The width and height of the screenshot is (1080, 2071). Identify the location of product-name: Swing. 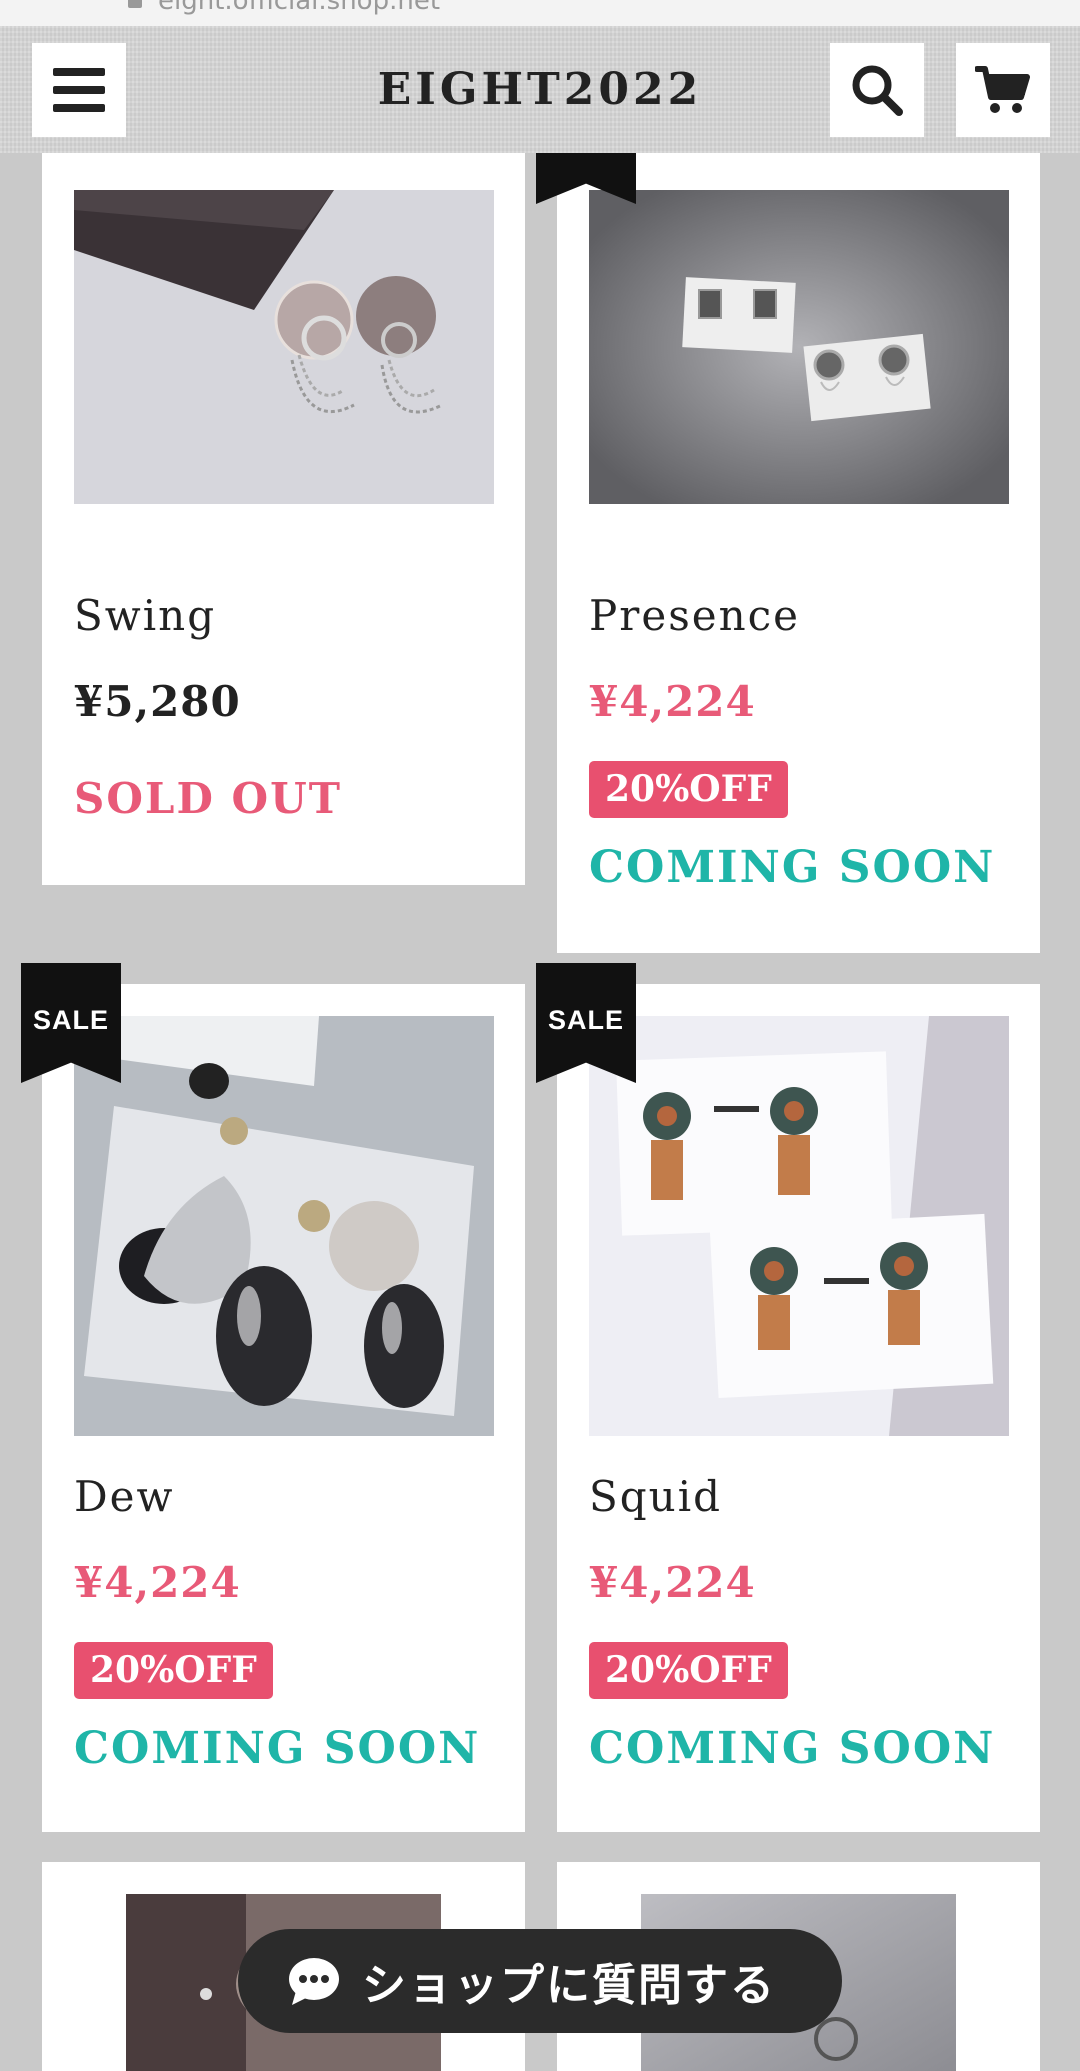
(145, 615).